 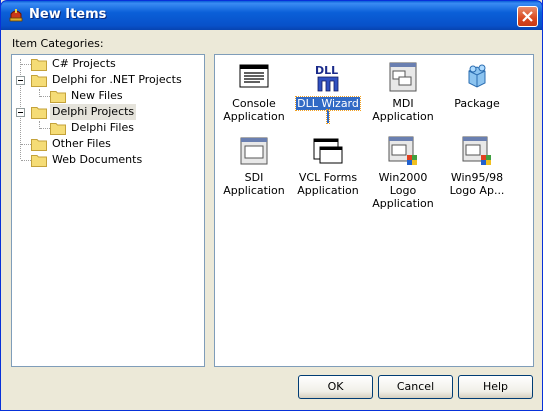 I want to click on svg-text: DLL, so click(x=326, y=70).